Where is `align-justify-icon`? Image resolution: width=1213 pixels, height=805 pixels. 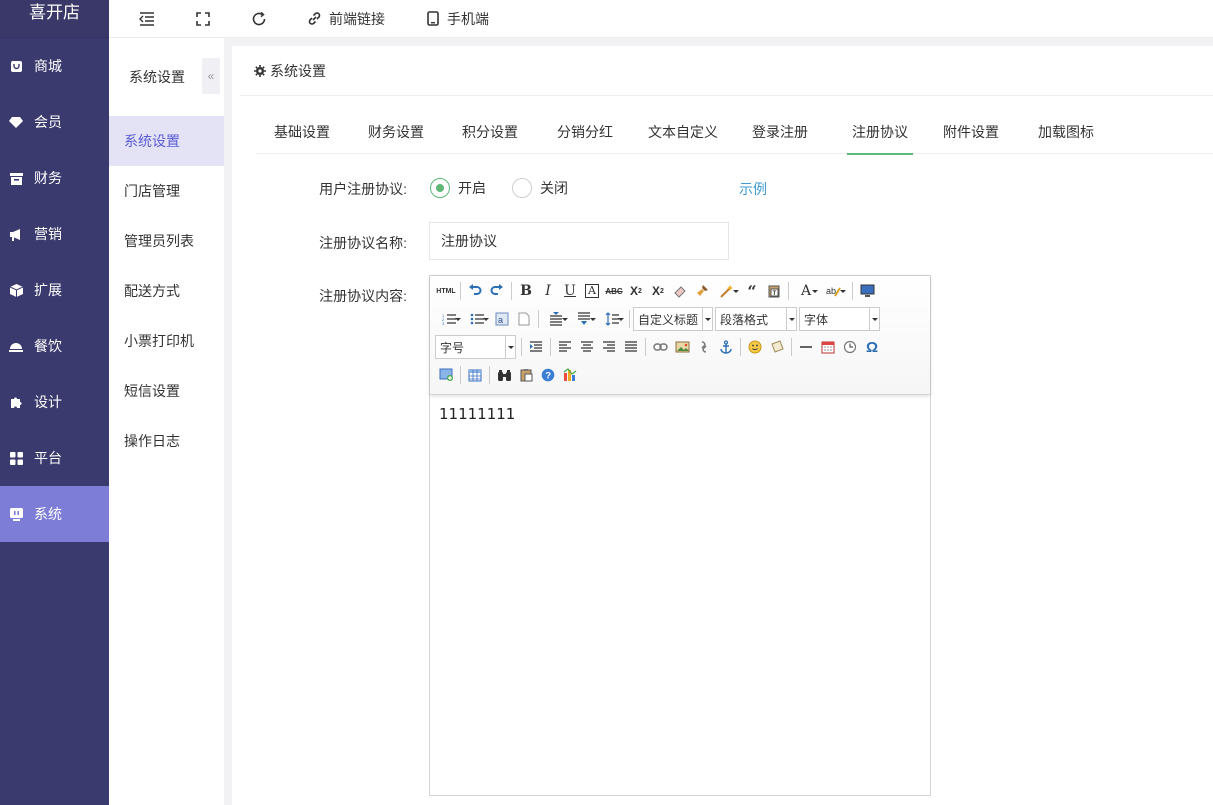
align-justify-icon is located at coordinates (631, 346).